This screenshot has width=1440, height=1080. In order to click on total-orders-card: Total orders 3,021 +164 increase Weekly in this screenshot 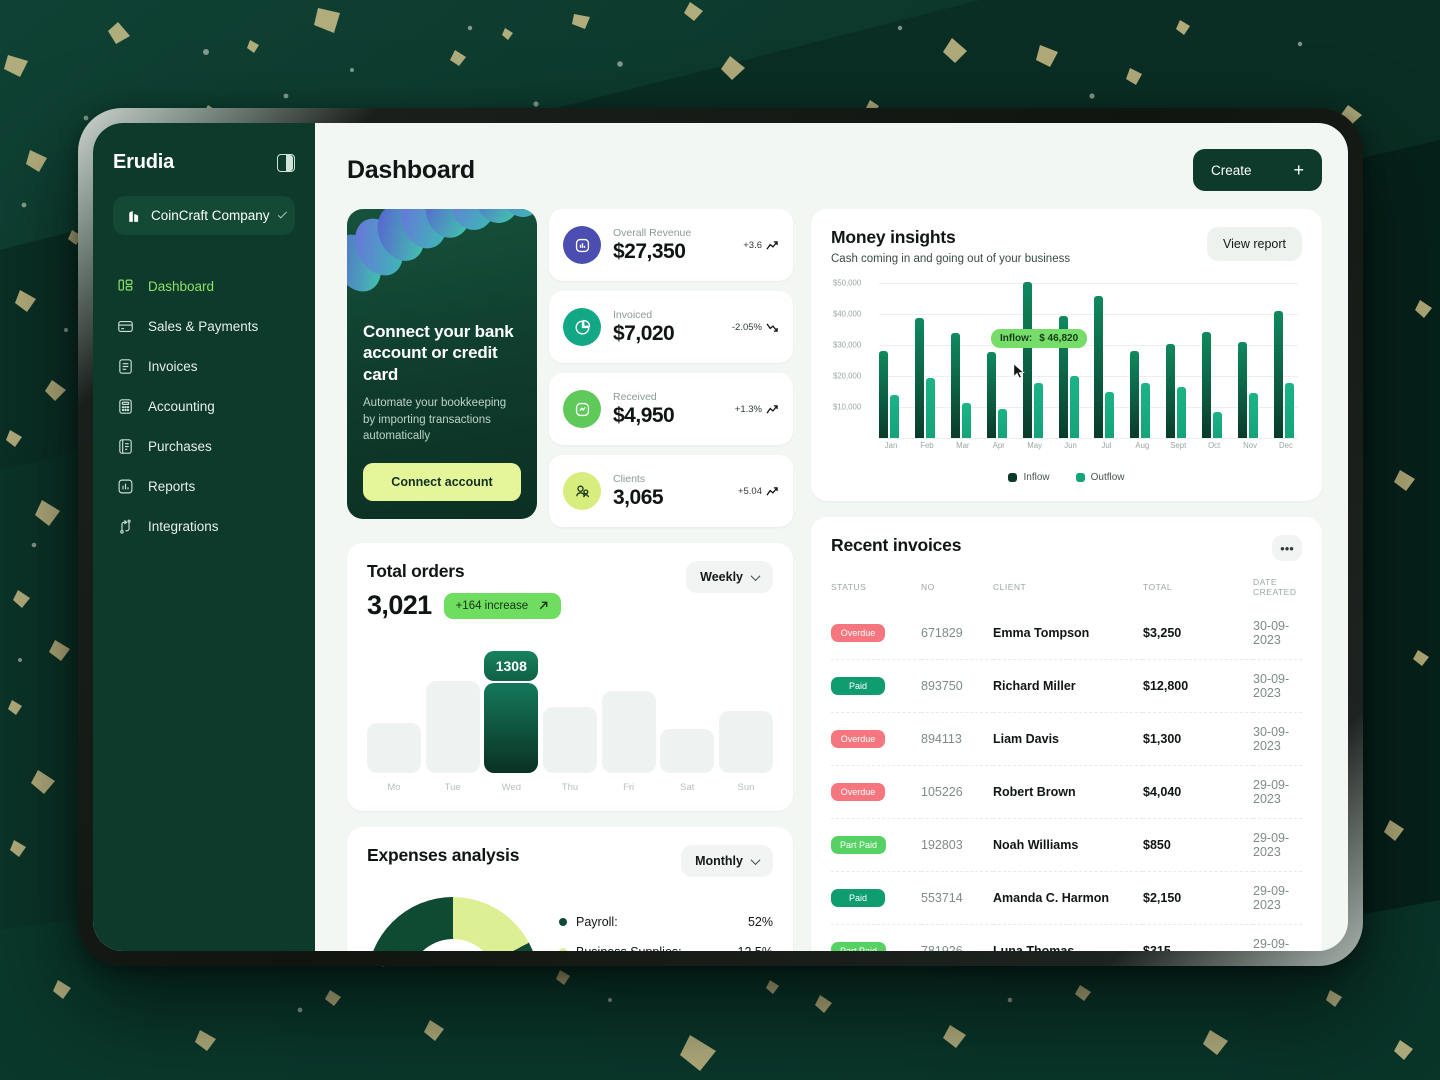, I will do `click(570, 677)`.